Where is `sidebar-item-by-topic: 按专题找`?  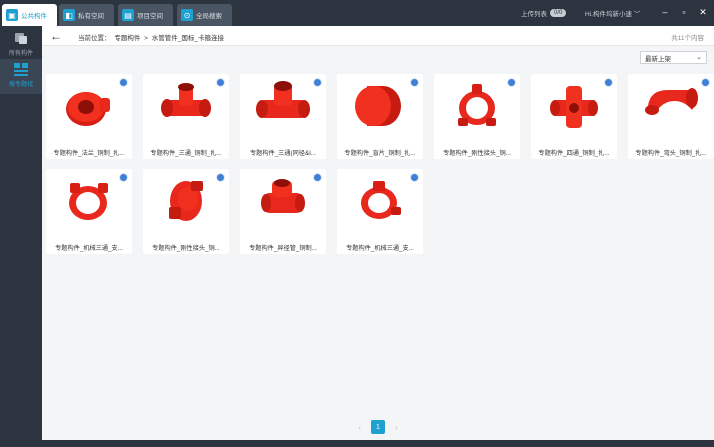 sidebar-item-by-topic: 按专题找 is located at coordinates (21, 76).